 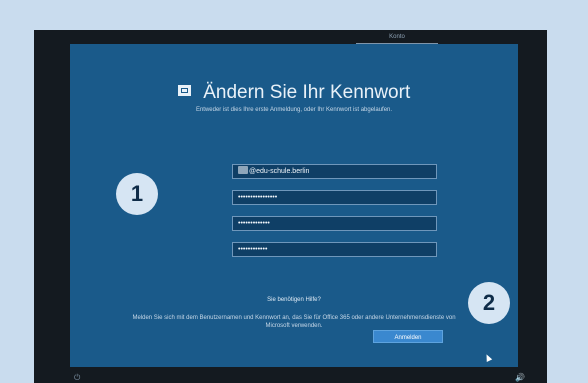 What do you see at coordinates (253, 249) in the screenshot?
I see `confirm-password-value: ••••••••••••` at bounding box center [253, 249].